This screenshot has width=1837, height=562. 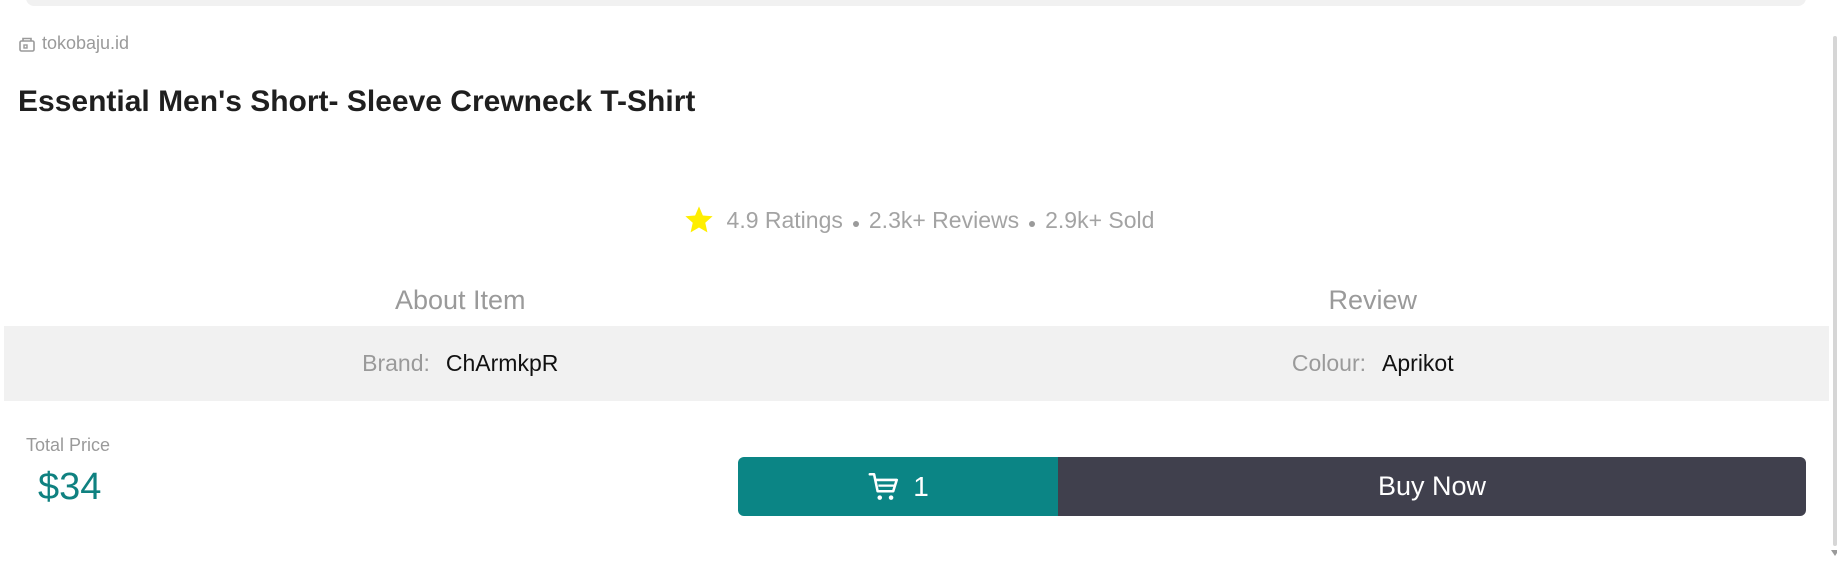 I want to click on sold-count: 2.9k+ Sold, so click(x=1100, y=219).